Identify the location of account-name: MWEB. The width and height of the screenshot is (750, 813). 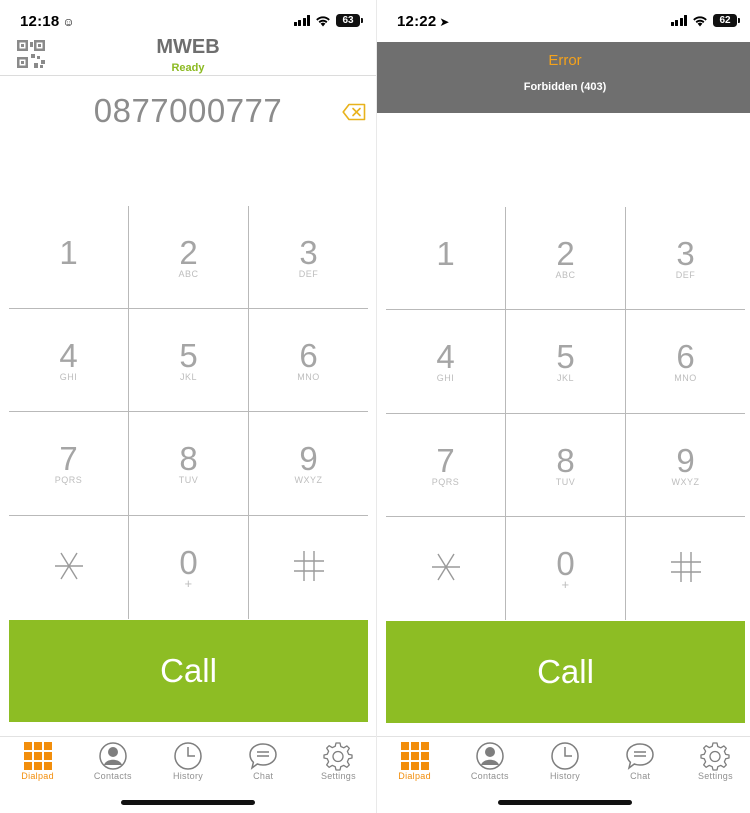
(188, 47).